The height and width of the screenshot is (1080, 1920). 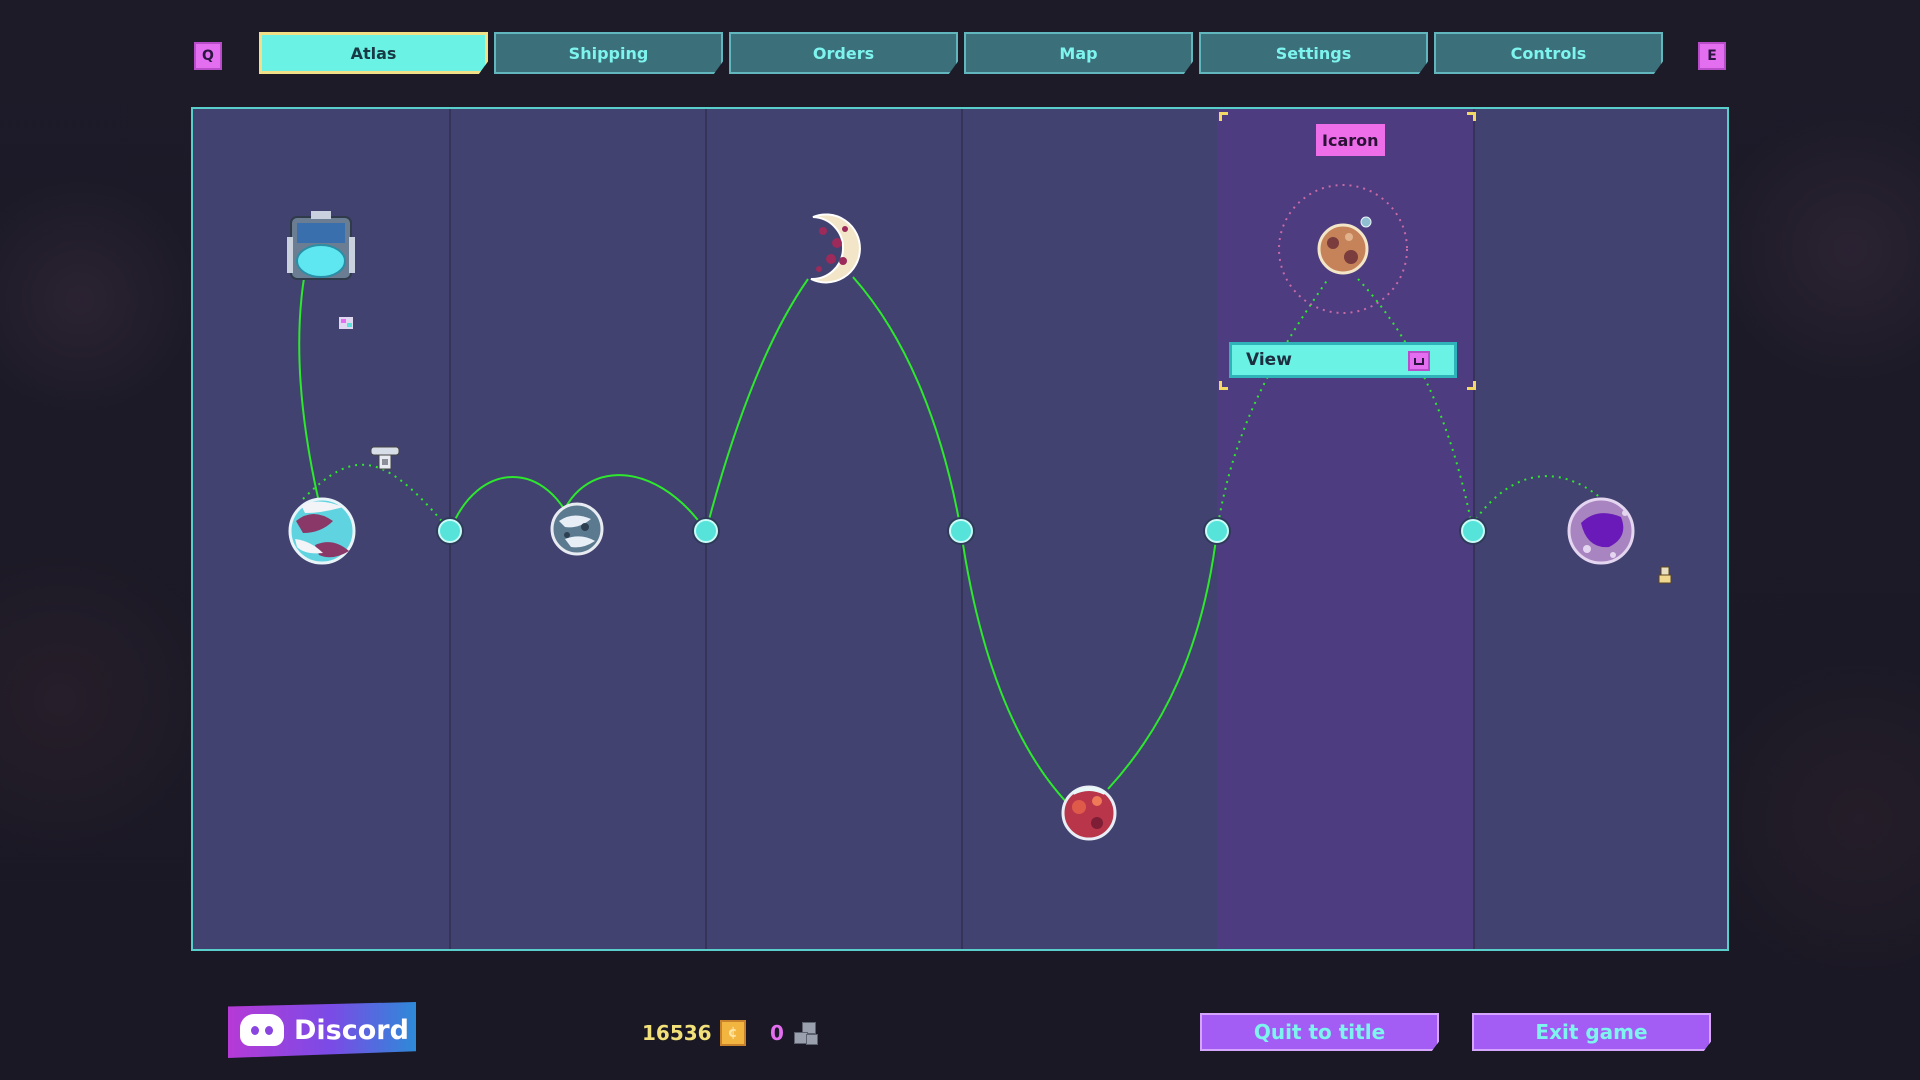 I want to click on discord-label: Discord, so click(x=351, y=1030).